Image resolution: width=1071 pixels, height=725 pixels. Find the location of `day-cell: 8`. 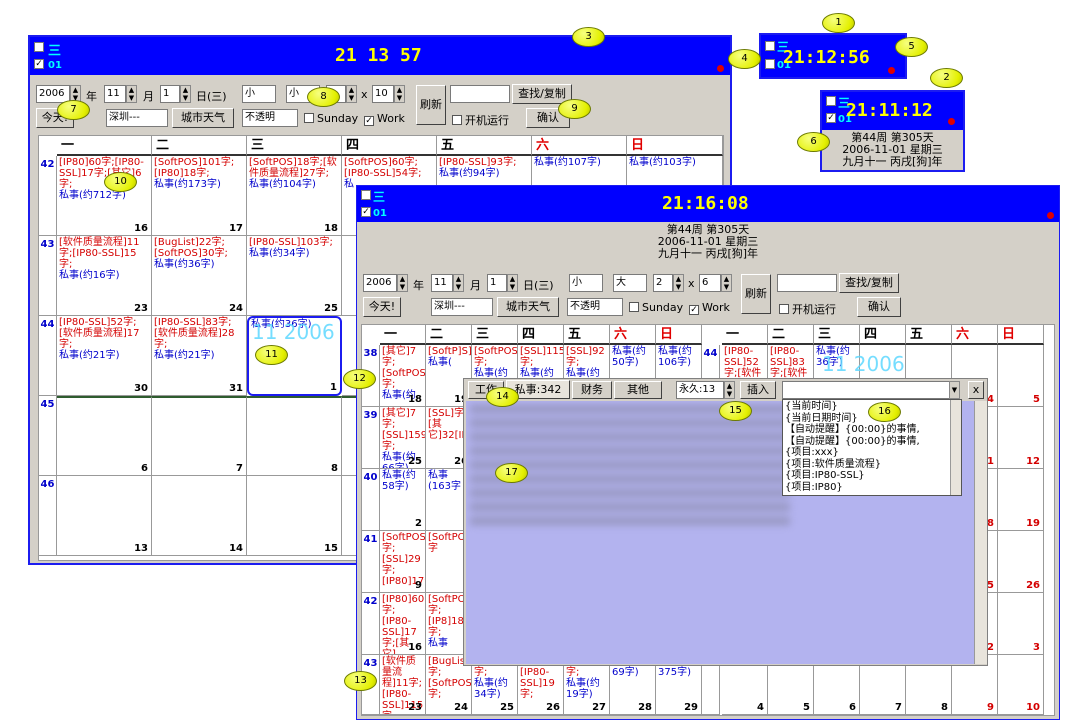

day-cell: 8 is located at coordinates (294, 436).